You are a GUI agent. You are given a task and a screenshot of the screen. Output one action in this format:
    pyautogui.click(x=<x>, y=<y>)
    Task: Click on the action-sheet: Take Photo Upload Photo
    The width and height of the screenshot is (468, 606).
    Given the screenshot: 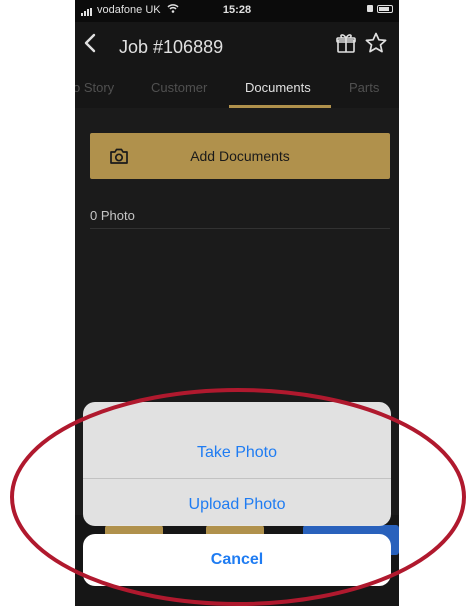 What is the action you would take?
    pyautogui.click(x=237, y=464)
    